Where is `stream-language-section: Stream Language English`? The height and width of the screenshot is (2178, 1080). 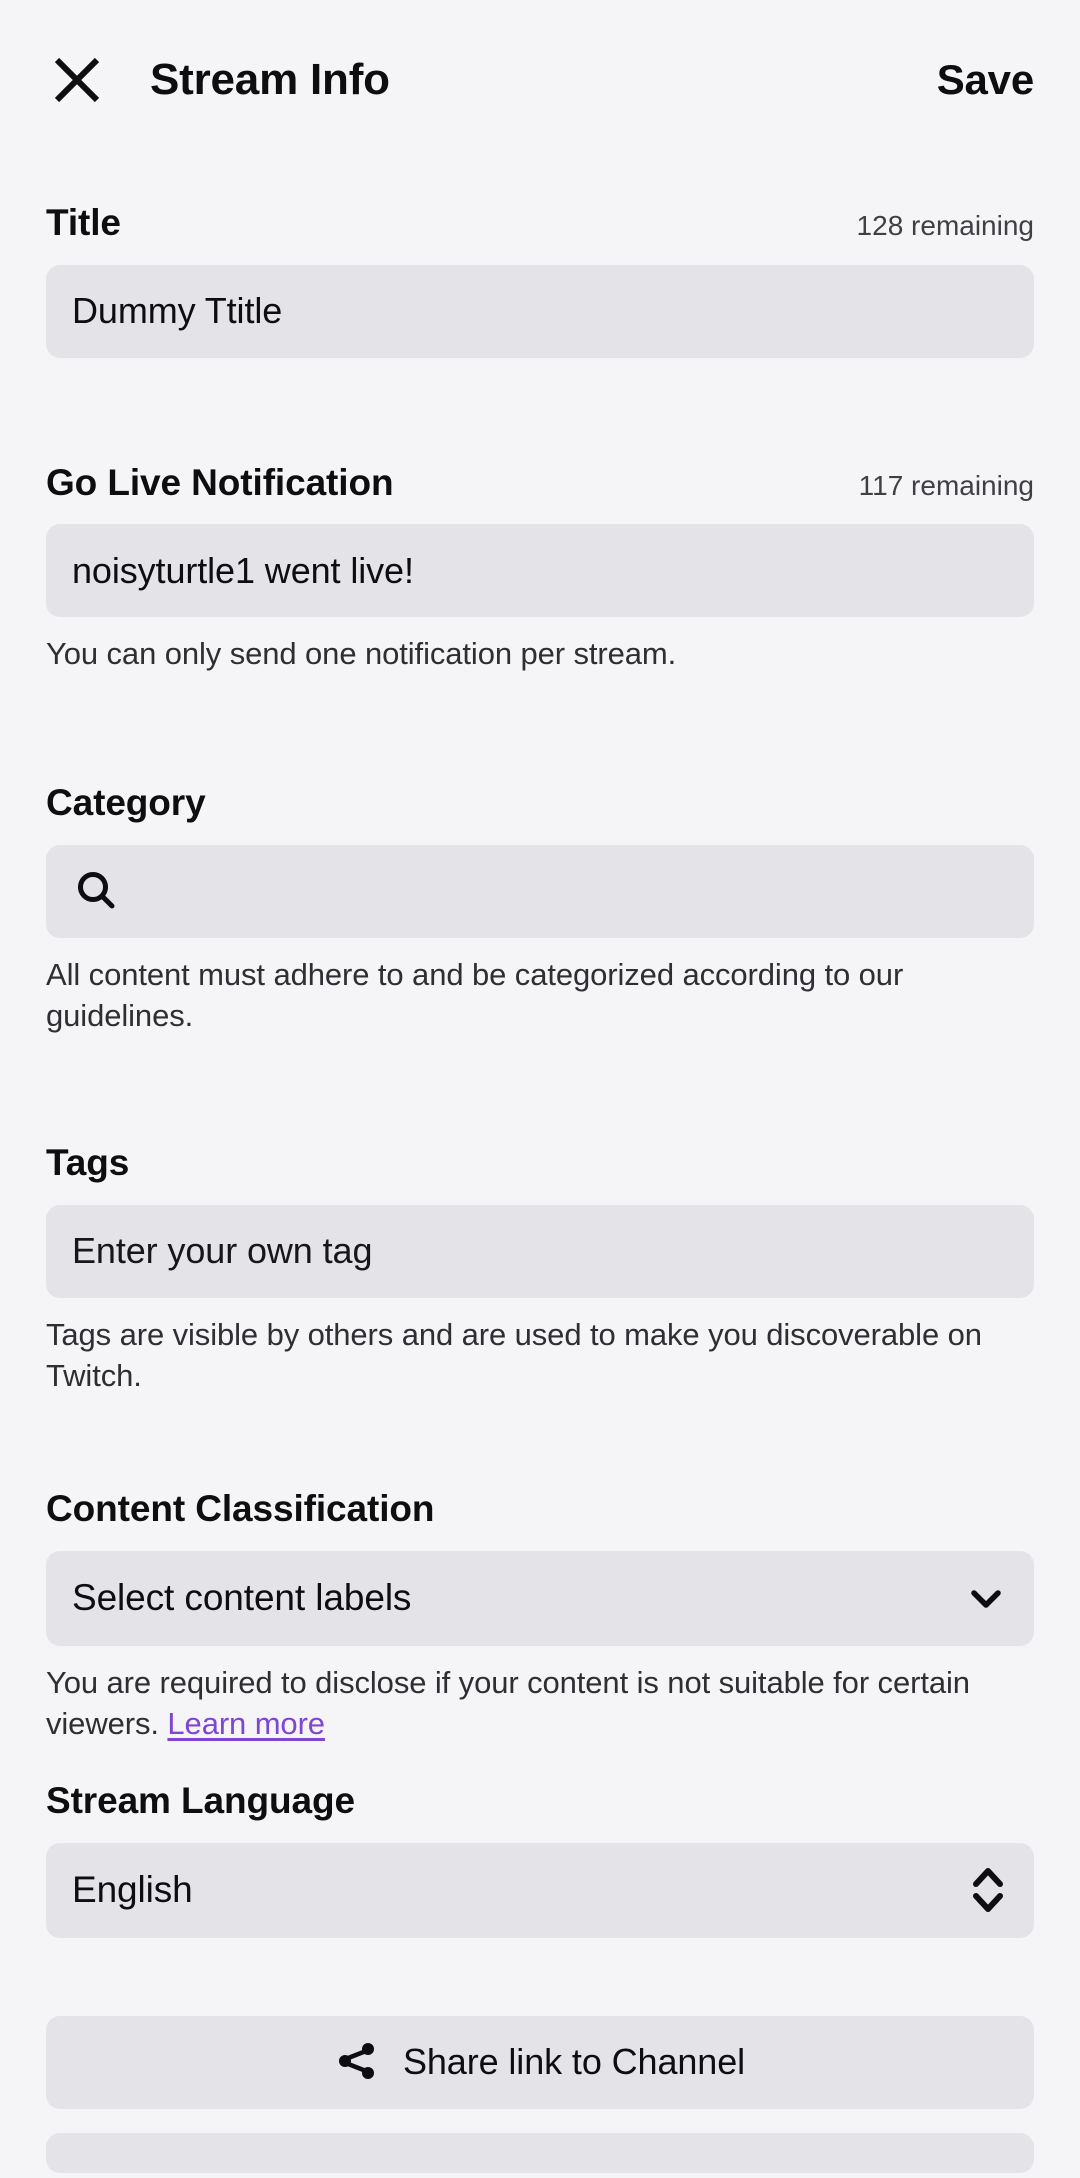 stream-language-section: Stream Language English is located at coordinates (540, 1841).